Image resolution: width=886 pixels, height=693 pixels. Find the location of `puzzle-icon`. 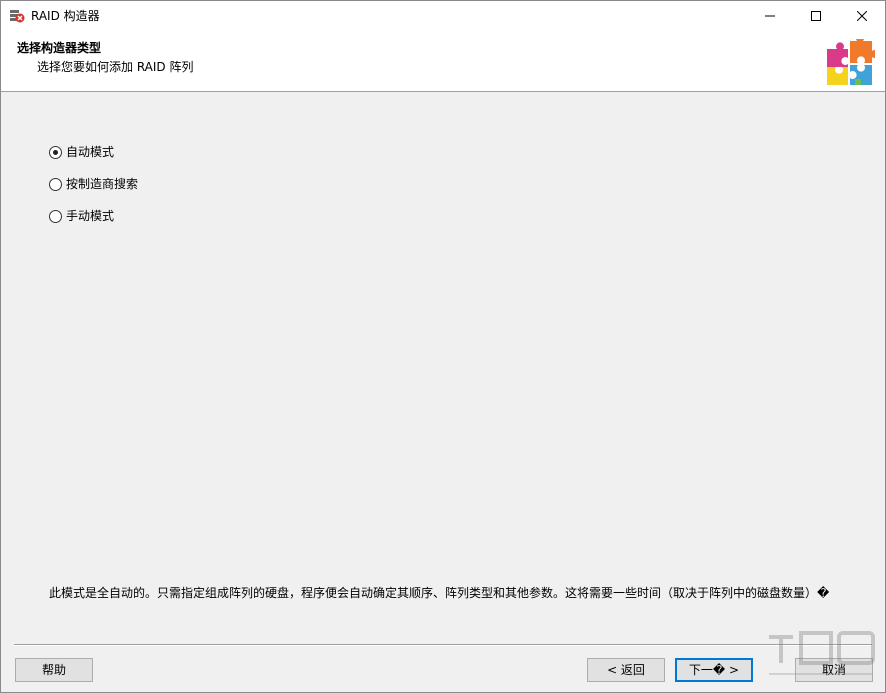

puzzle-icon is located at coordinates (851, 62).